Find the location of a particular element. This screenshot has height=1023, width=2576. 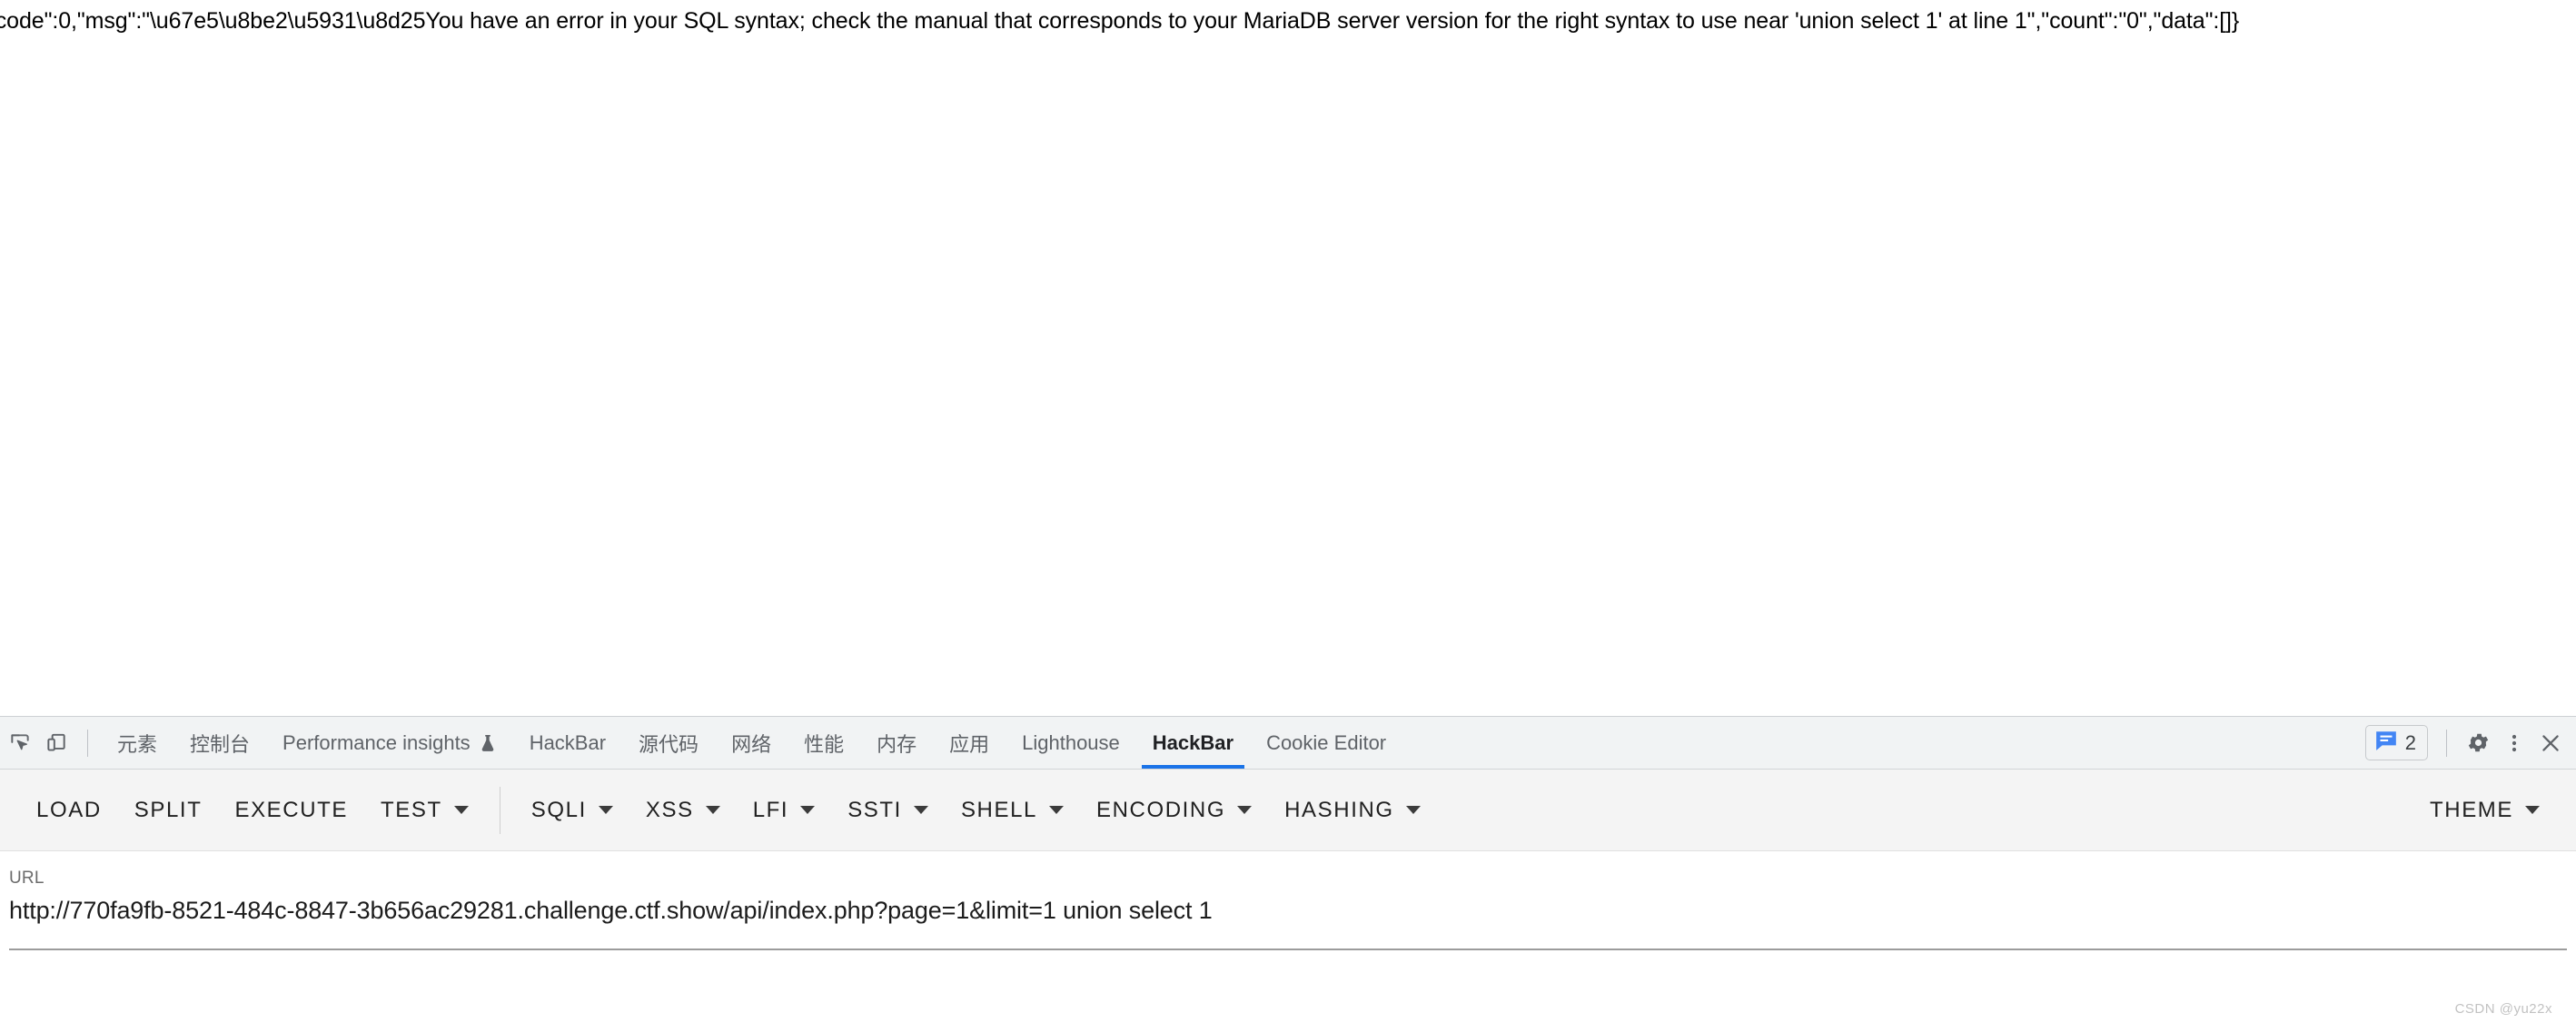

more-vertical-icon is located at coordinates (2514, 743).